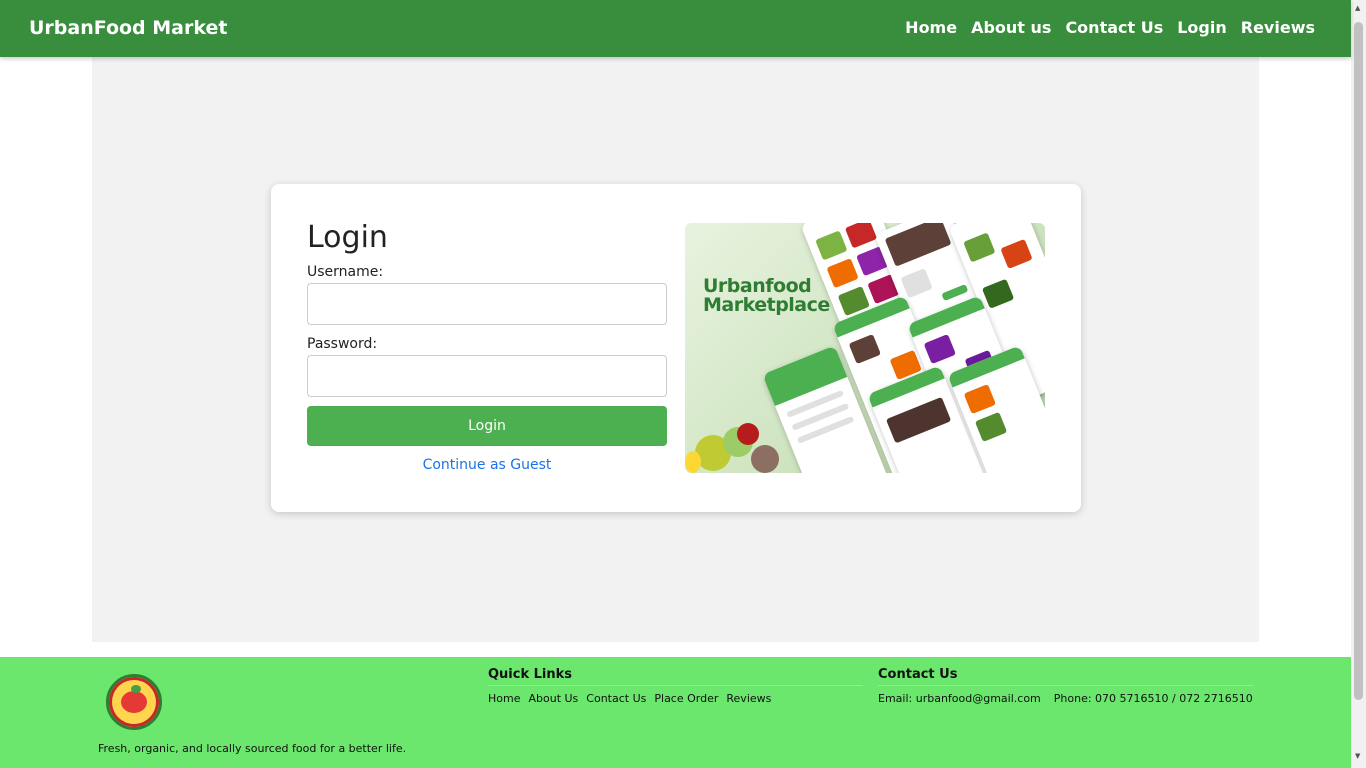 The height and width of the screenshot is (768, 1366). What do you see at coordinates (616, 698) in the screenshot?
I see `footer-link-contact: Contact Us` at bounding box center [616, 698].